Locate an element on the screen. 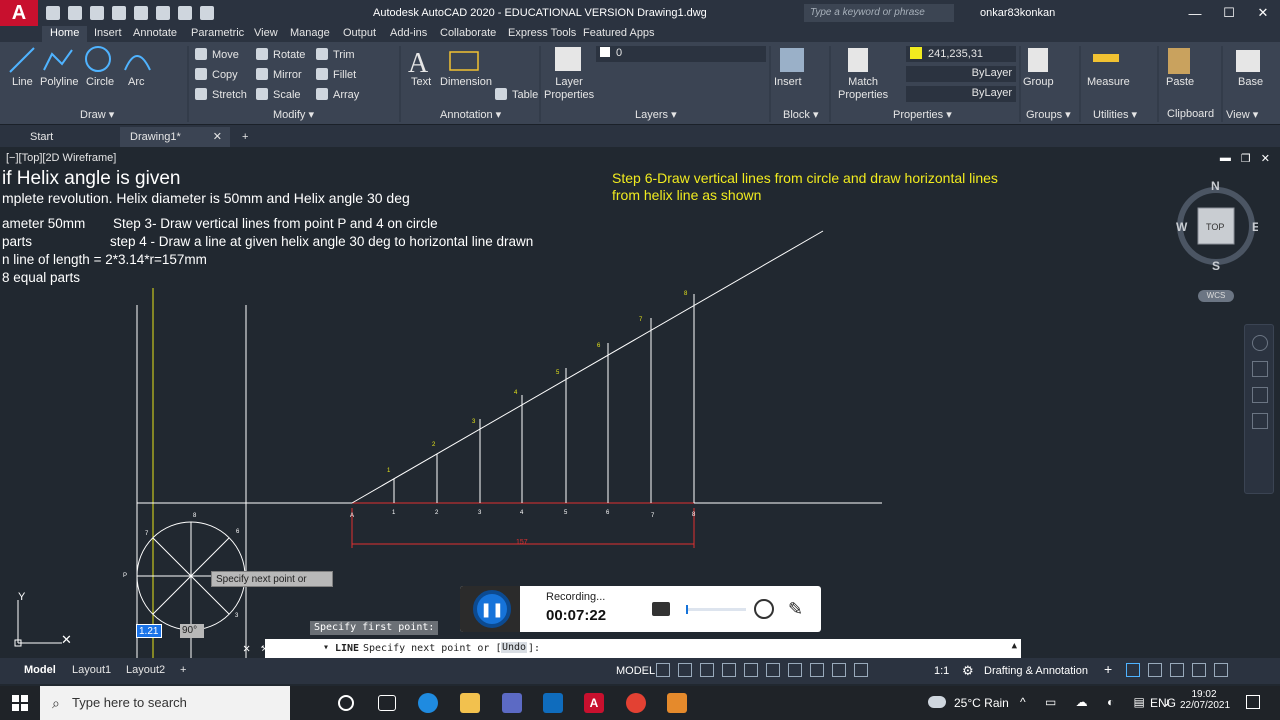  grid-icon is located at coordinates (663, 670).